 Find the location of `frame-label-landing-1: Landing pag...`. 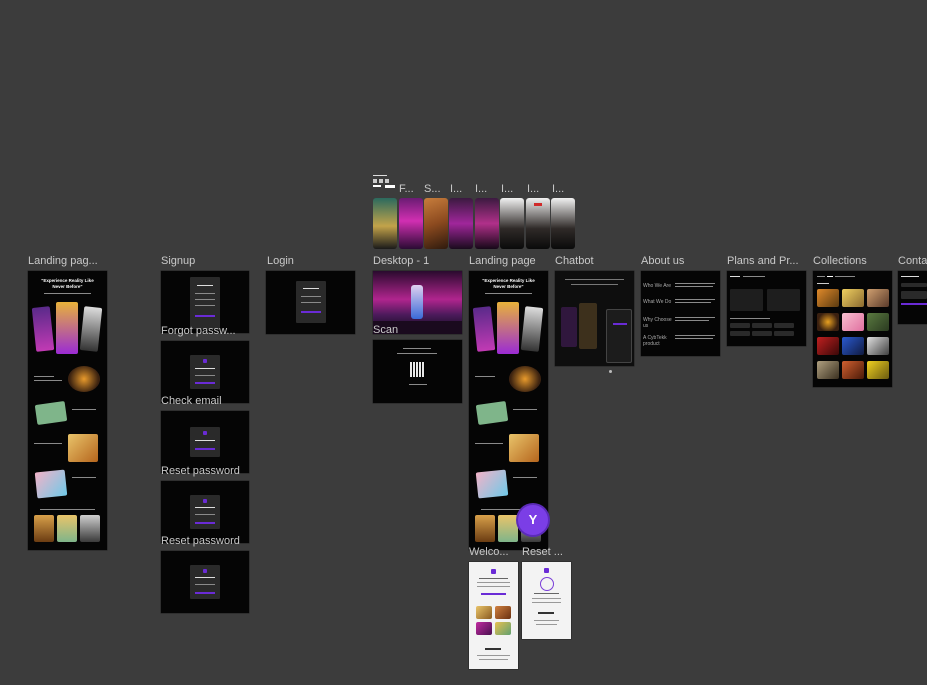

frame-label-landing-1: Landing pag... is located at coordinates (68, 261).